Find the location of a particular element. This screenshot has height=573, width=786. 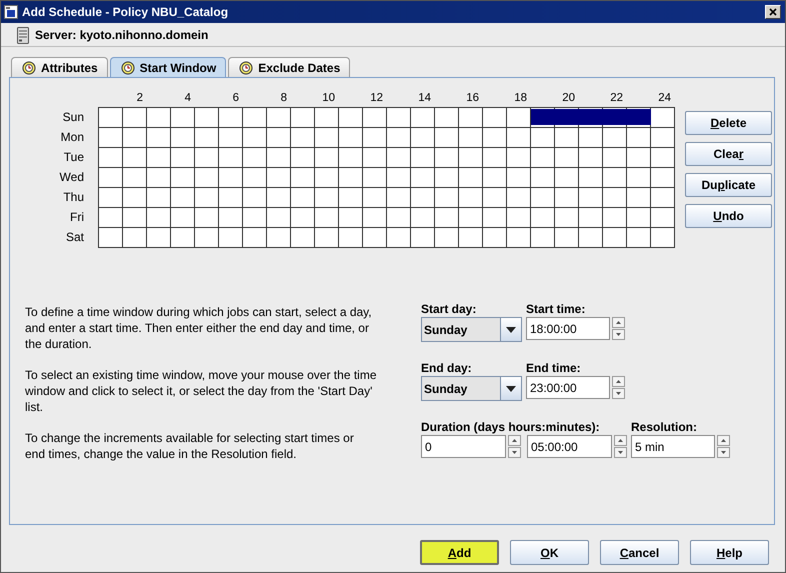

spinner-field: 5 min is located at coordinates (673, 446).